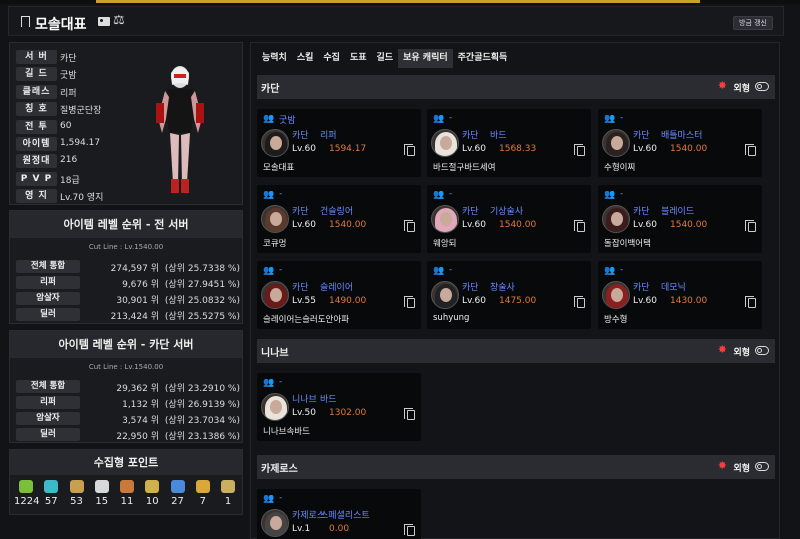 This screenshot has width=800, height=539. What do you see at coordinates (339, 407) in the screenshot?
I see `character-card: 👥 - 니나브 바드 Lv.50 1302.00 니나브속바드` at bounding box center [339, 407].